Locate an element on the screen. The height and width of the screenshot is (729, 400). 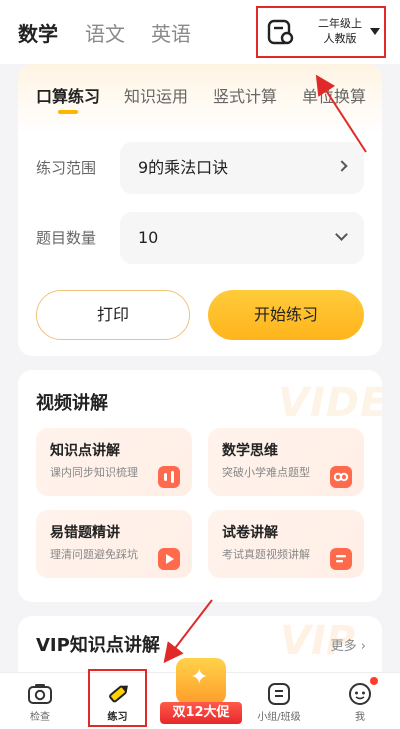
count-label: 题目数量 is located at coordinates (66, 238).